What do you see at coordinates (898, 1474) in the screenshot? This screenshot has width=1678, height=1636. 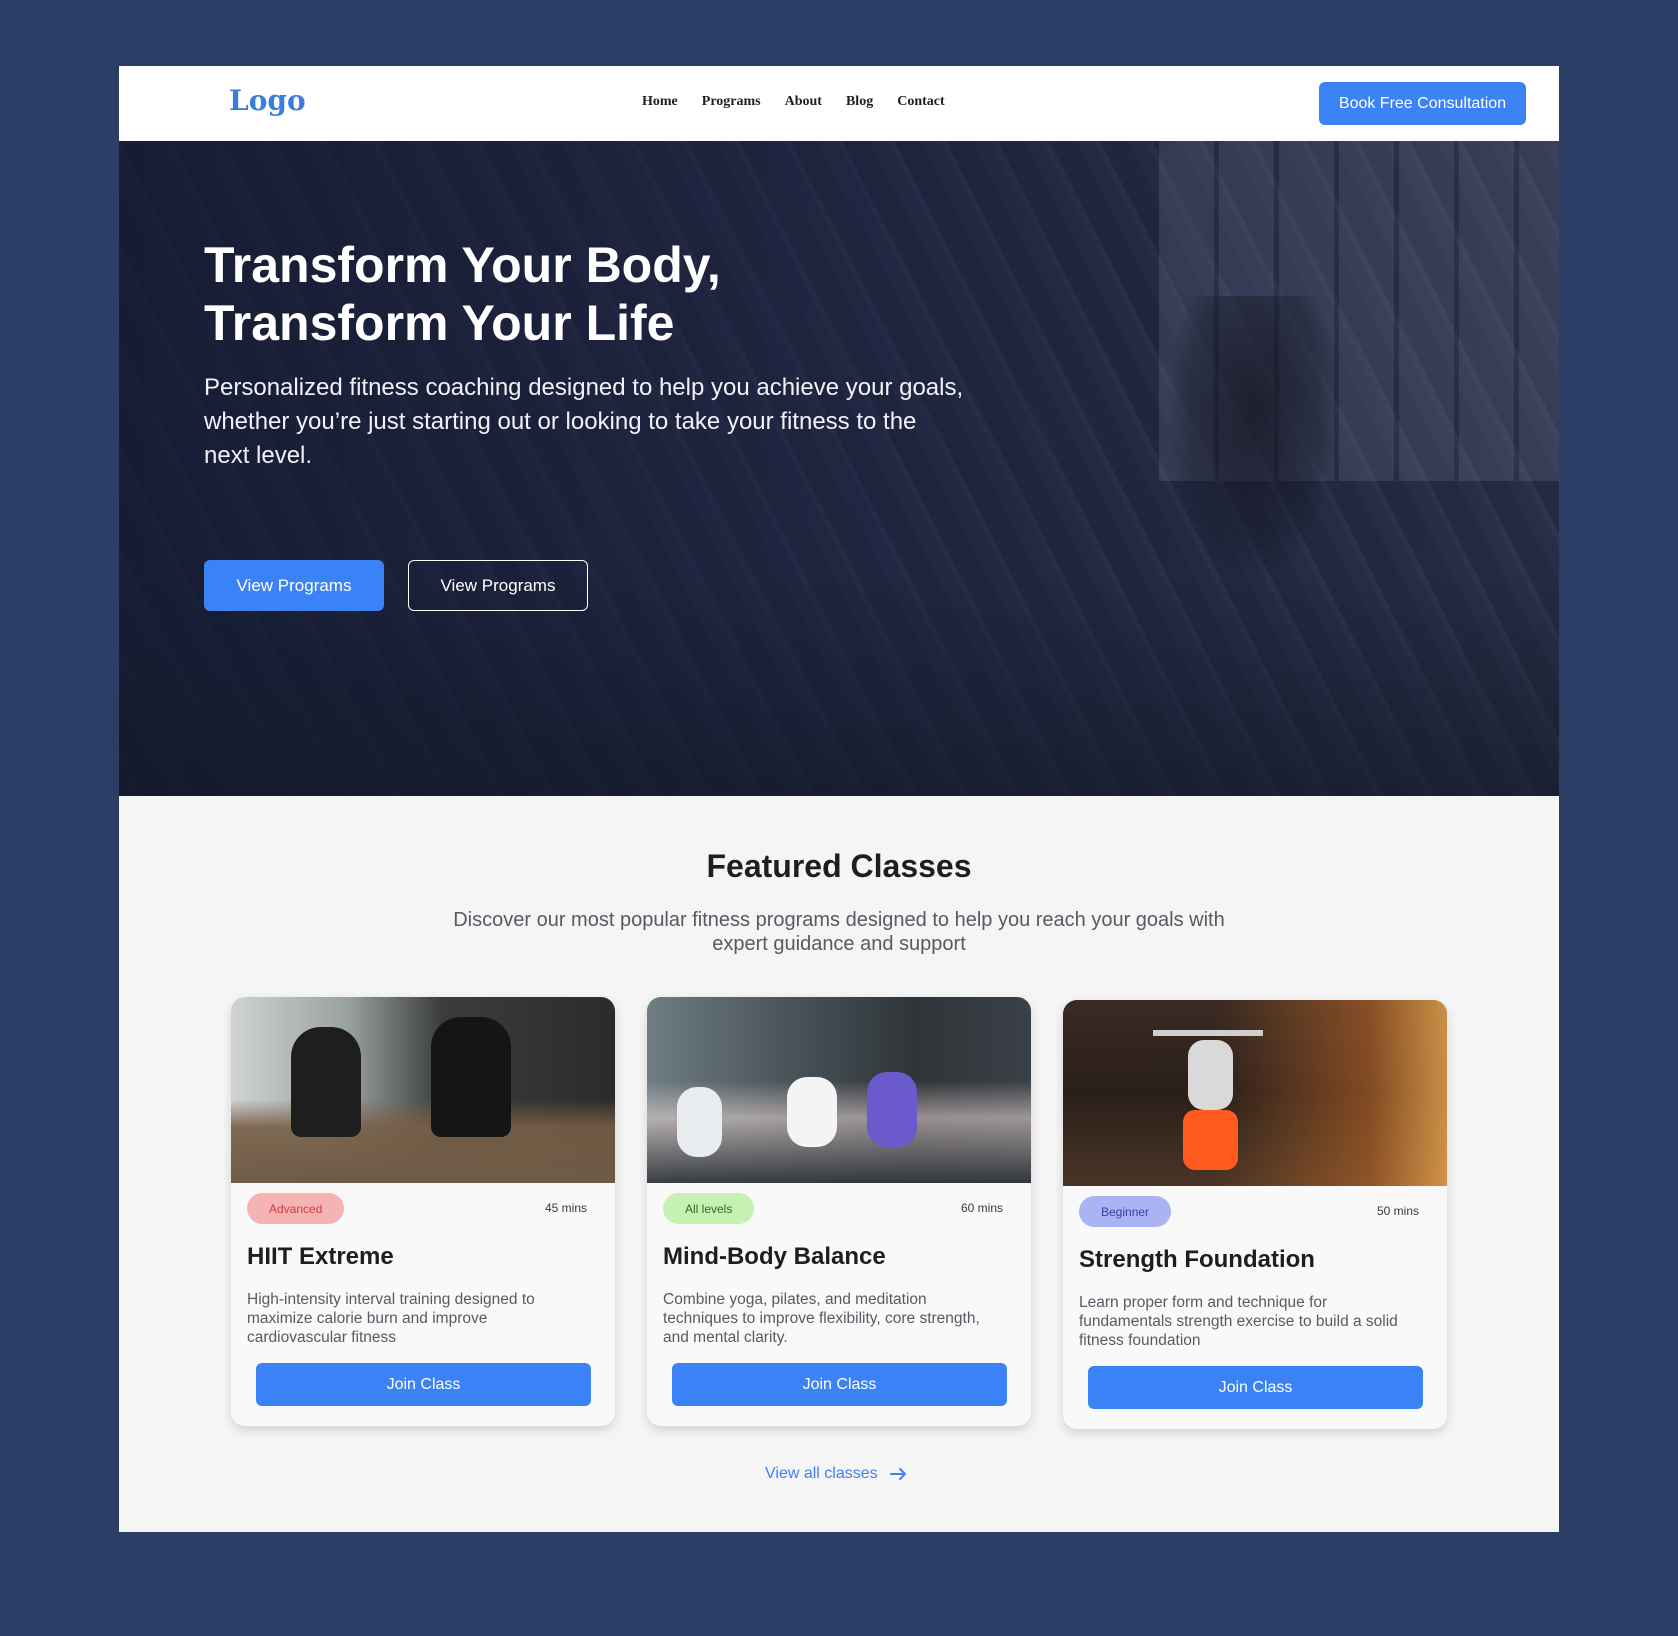 I see `arrow-right-icon` at bounding box center [898, 1474].